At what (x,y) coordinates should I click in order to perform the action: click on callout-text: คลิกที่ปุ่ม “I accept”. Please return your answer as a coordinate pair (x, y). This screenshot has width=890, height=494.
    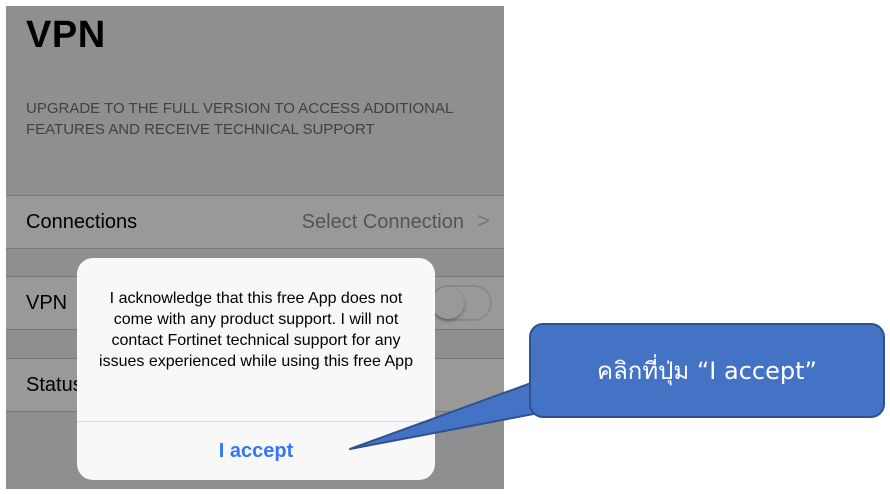
    Looking at the image, I should click on (707, 371).